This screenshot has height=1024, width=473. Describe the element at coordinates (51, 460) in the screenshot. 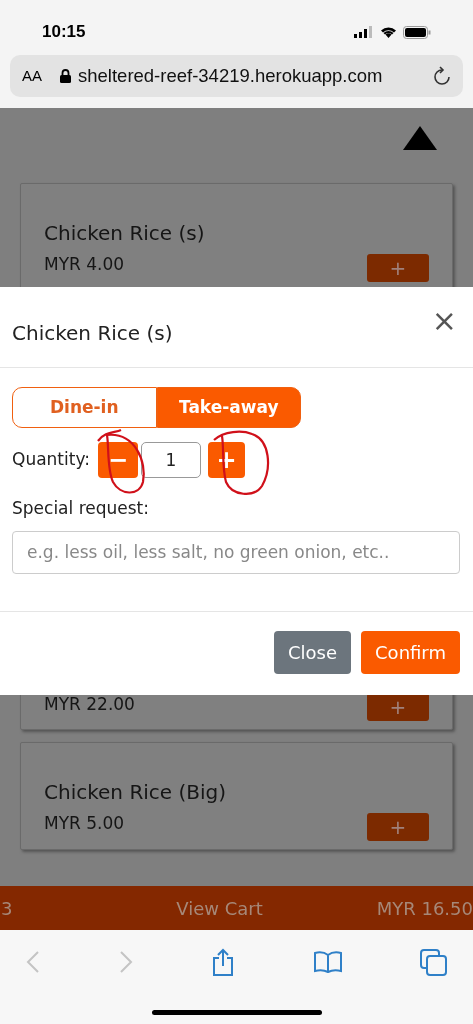

I see `quantity-label: Quantity:` at that location.